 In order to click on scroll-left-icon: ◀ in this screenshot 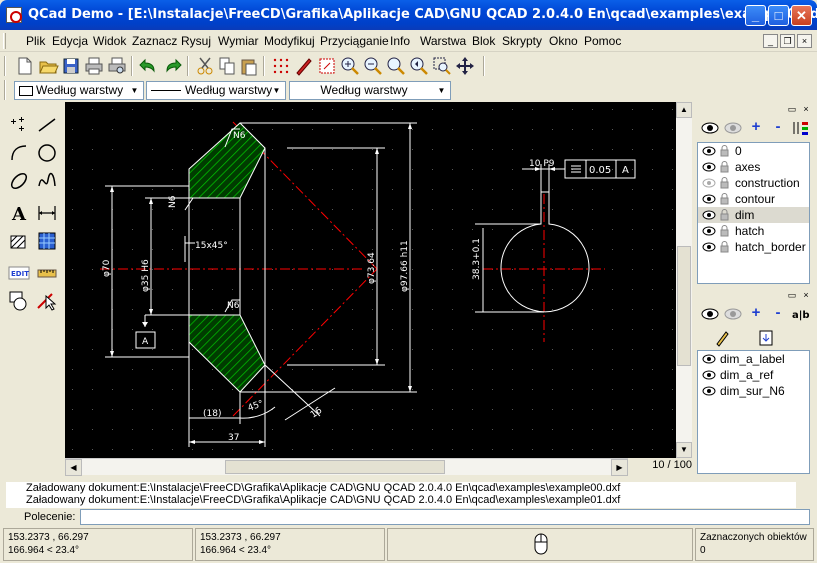, I will do `click(73, 467)`.